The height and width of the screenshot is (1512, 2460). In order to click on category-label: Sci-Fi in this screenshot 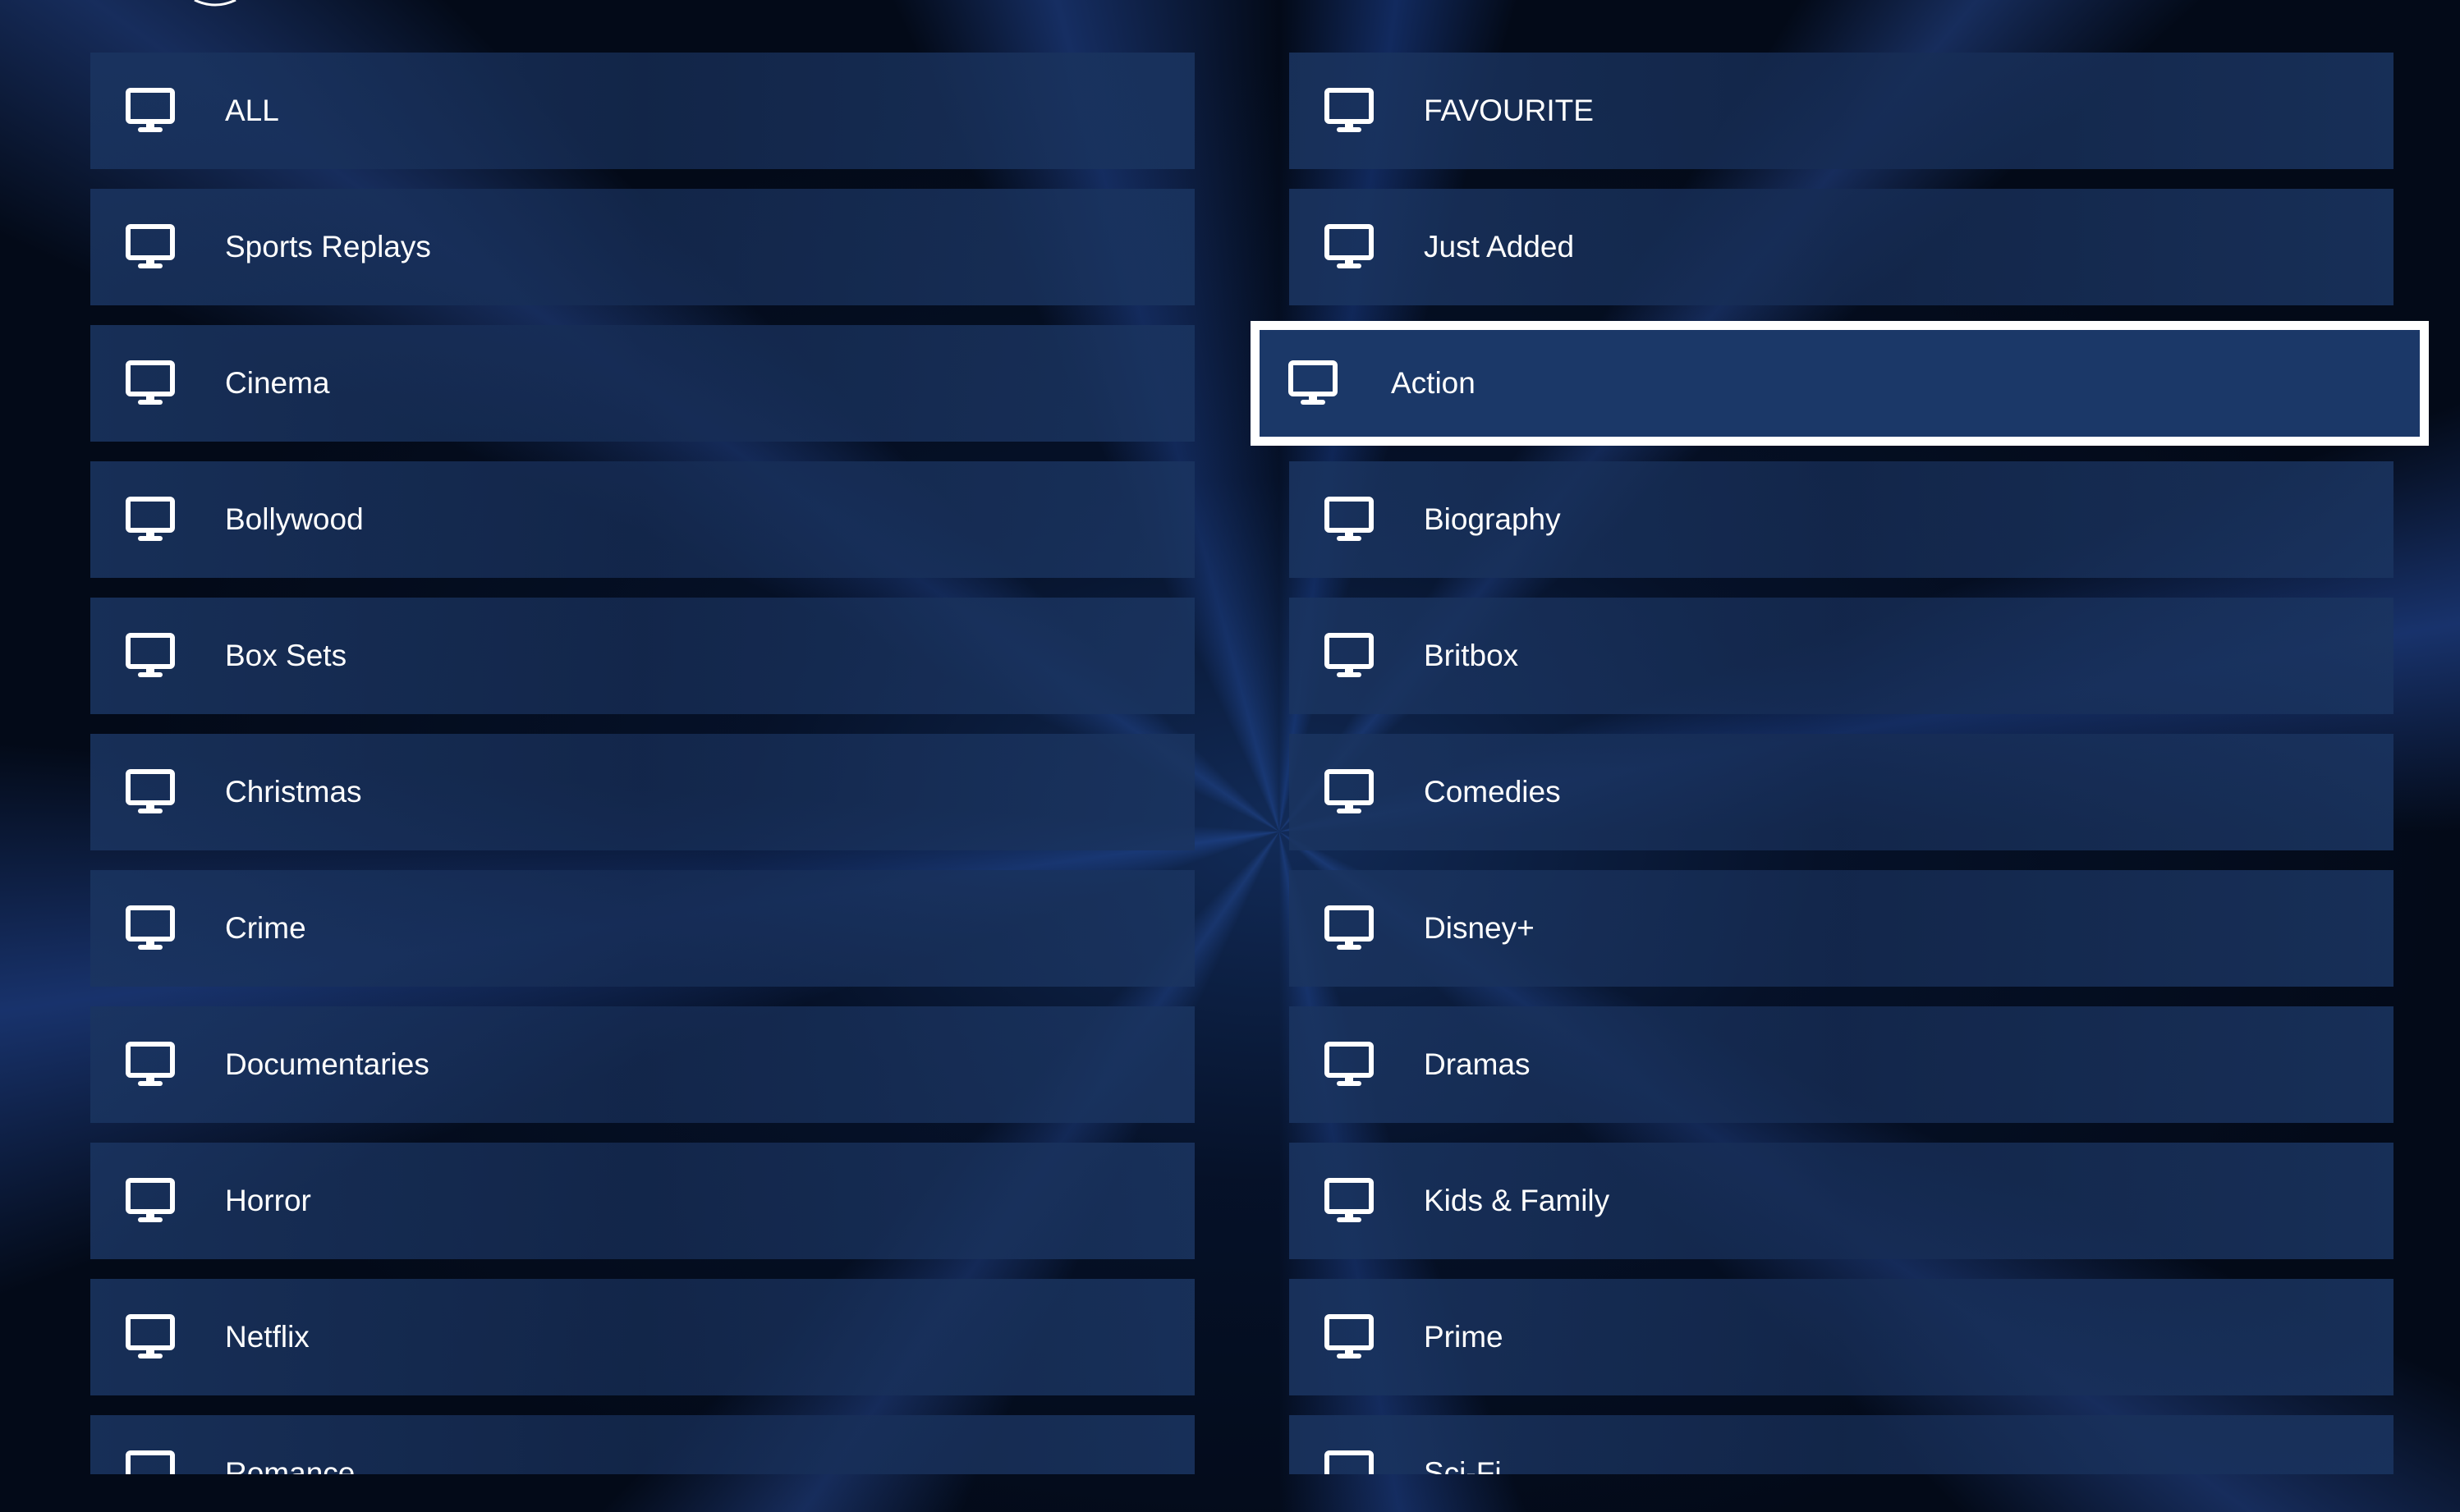, I will do `click(1463, 1465)`.